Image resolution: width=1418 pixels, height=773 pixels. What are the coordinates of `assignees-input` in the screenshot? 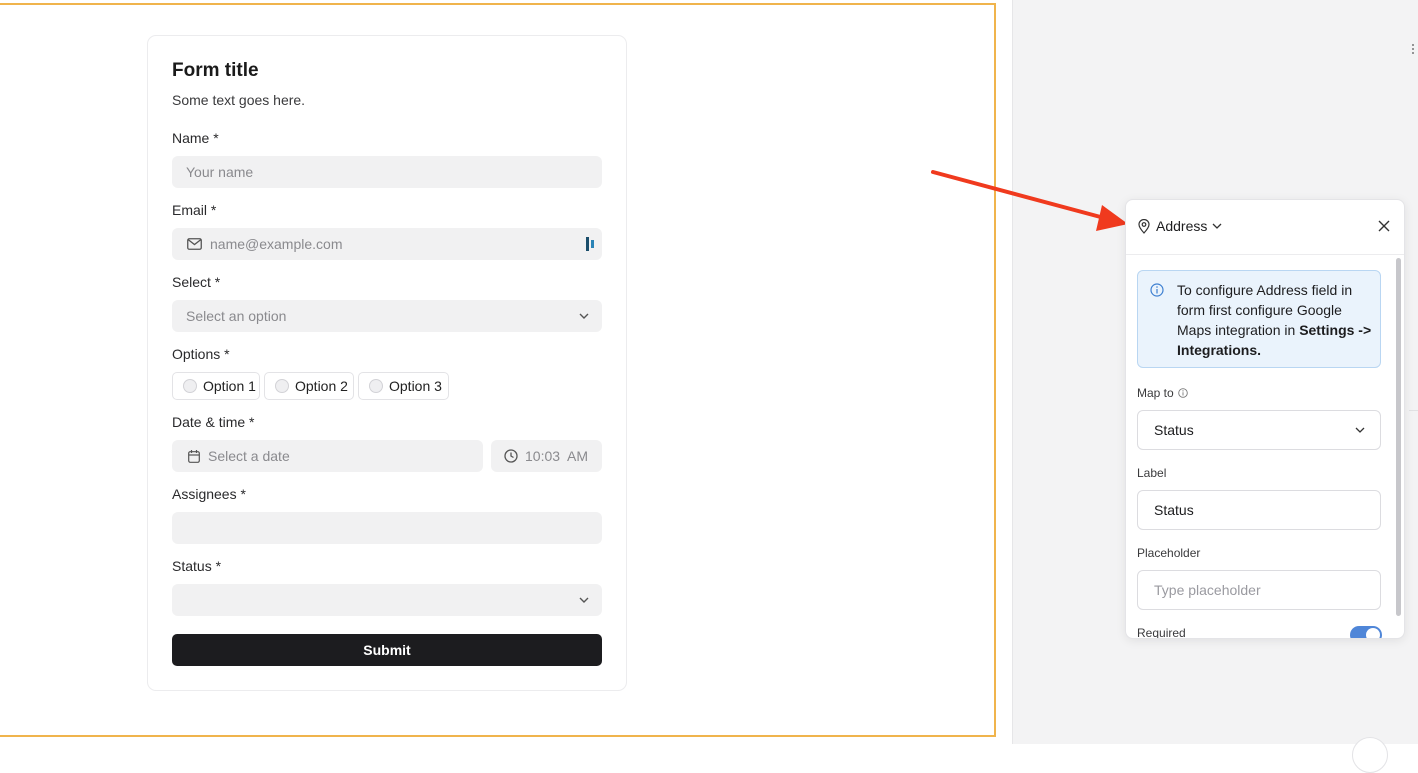 It's located at (387, 528).